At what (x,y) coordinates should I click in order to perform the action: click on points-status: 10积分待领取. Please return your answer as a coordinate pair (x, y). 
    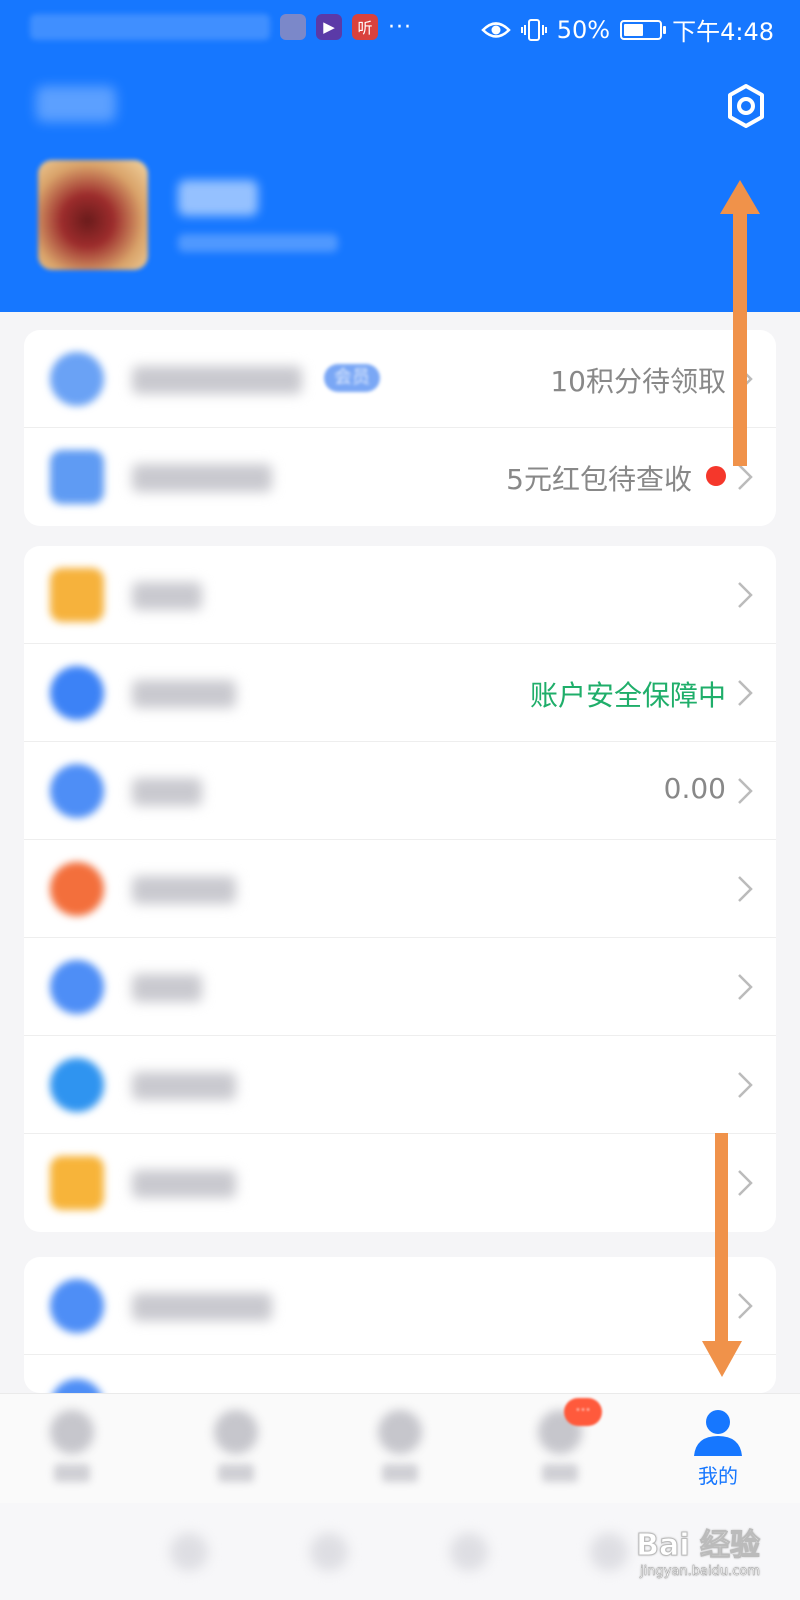
    Looking at the image, I should click on (638, 381).